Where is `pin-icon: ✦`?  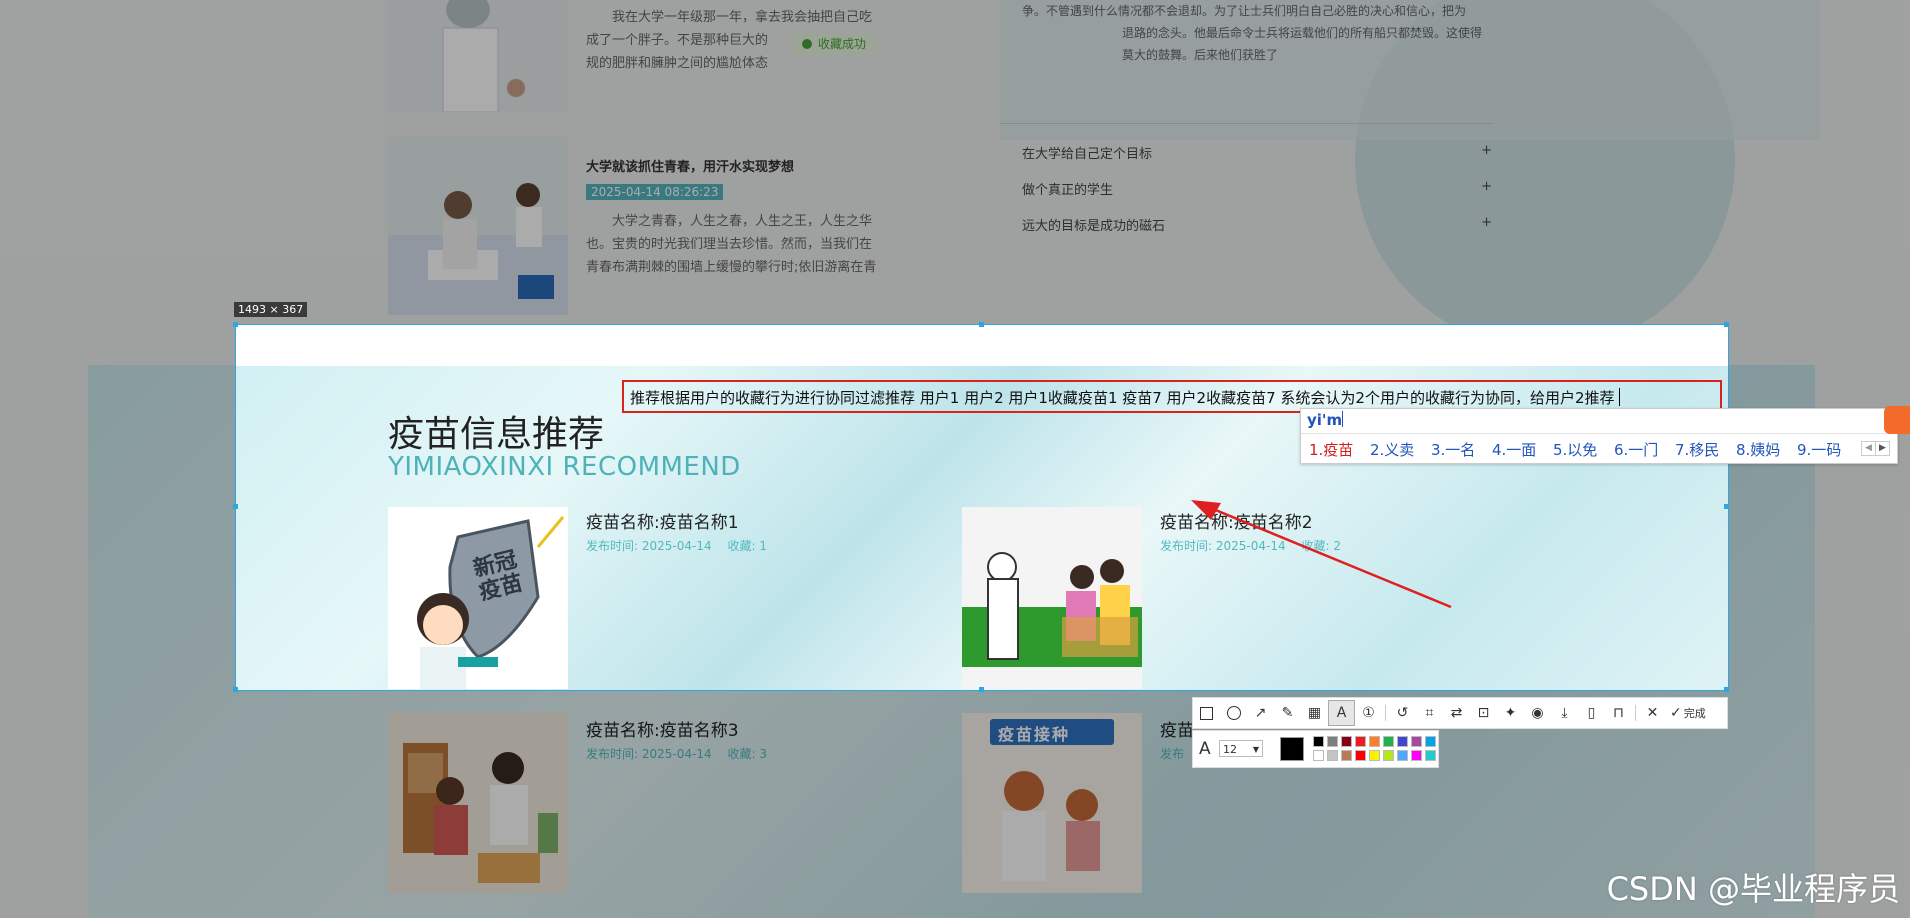
pin-icon: ✦ is located at coordinates (1510, 713).